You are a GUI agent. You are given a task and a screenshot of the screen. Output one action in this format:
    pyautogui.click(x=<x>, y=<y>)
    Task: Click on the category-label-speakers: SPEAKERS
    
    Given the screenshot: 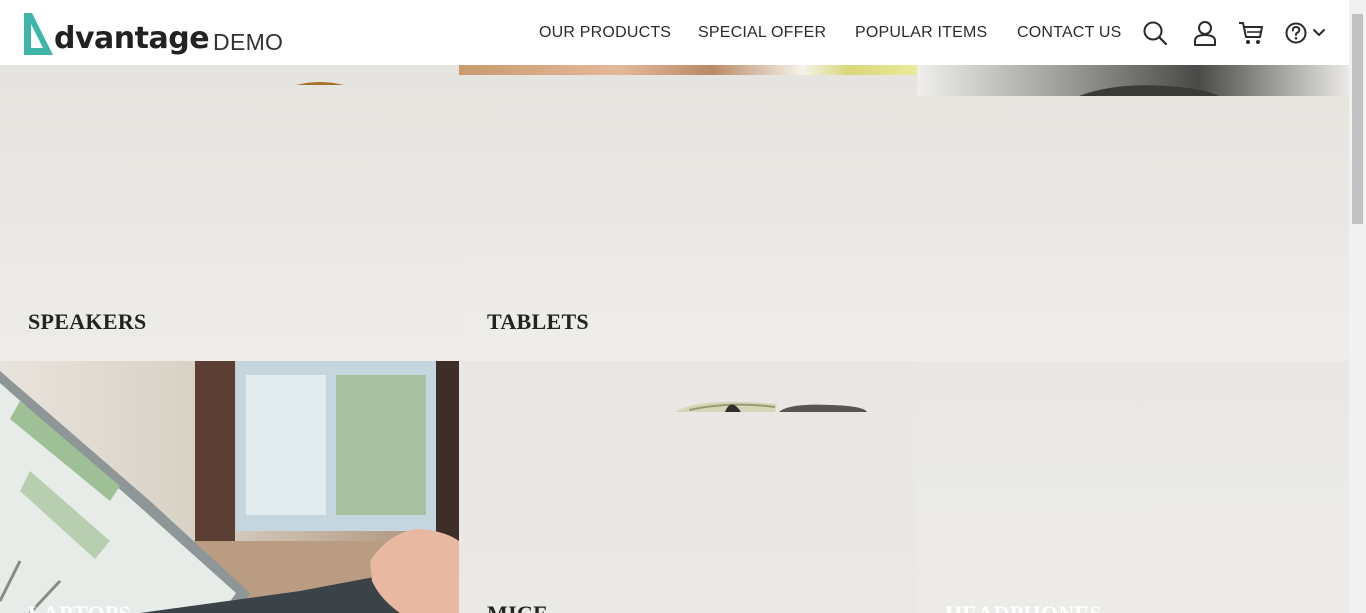 What is the action you would take?
    pyautogui.click(x=87, y=321)
    